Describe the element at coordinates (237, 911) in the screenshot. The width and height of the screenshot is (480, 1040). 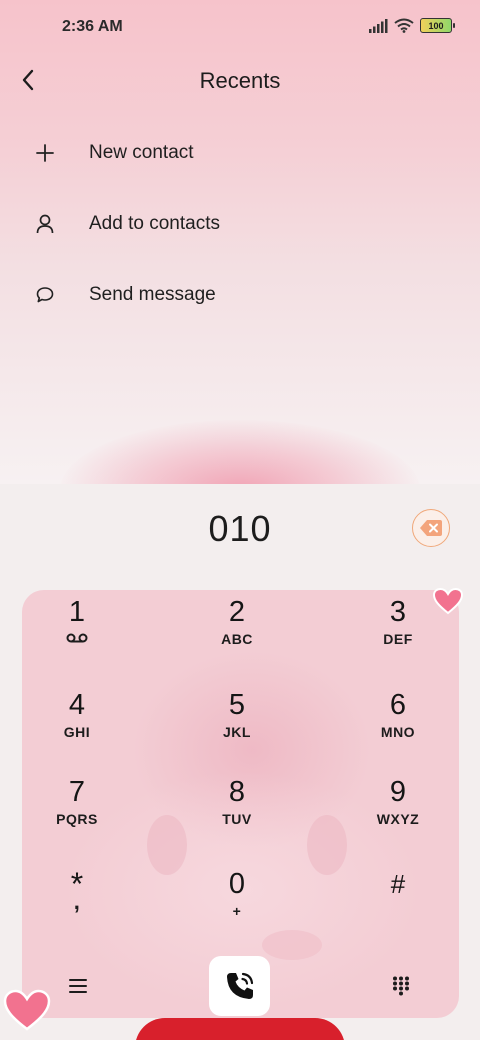
I see `key-letters: +` at that location.